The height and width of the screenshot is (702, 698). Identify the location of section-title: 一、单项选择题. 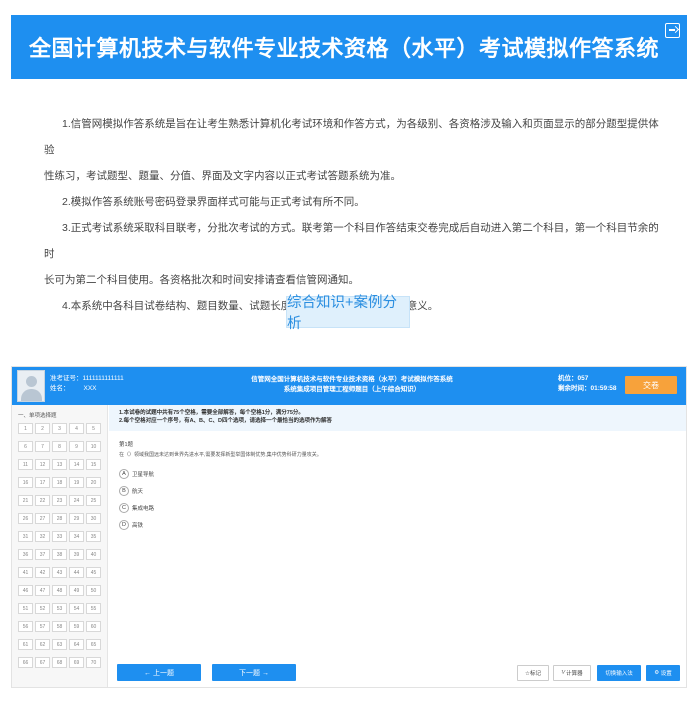
(37, 416).